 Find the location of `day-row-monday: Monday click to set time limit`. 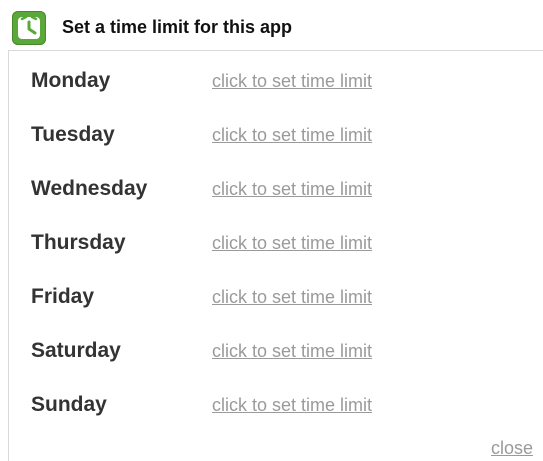

day-row-monday: Monday click to set time limit is located at coordinates (269, 96).